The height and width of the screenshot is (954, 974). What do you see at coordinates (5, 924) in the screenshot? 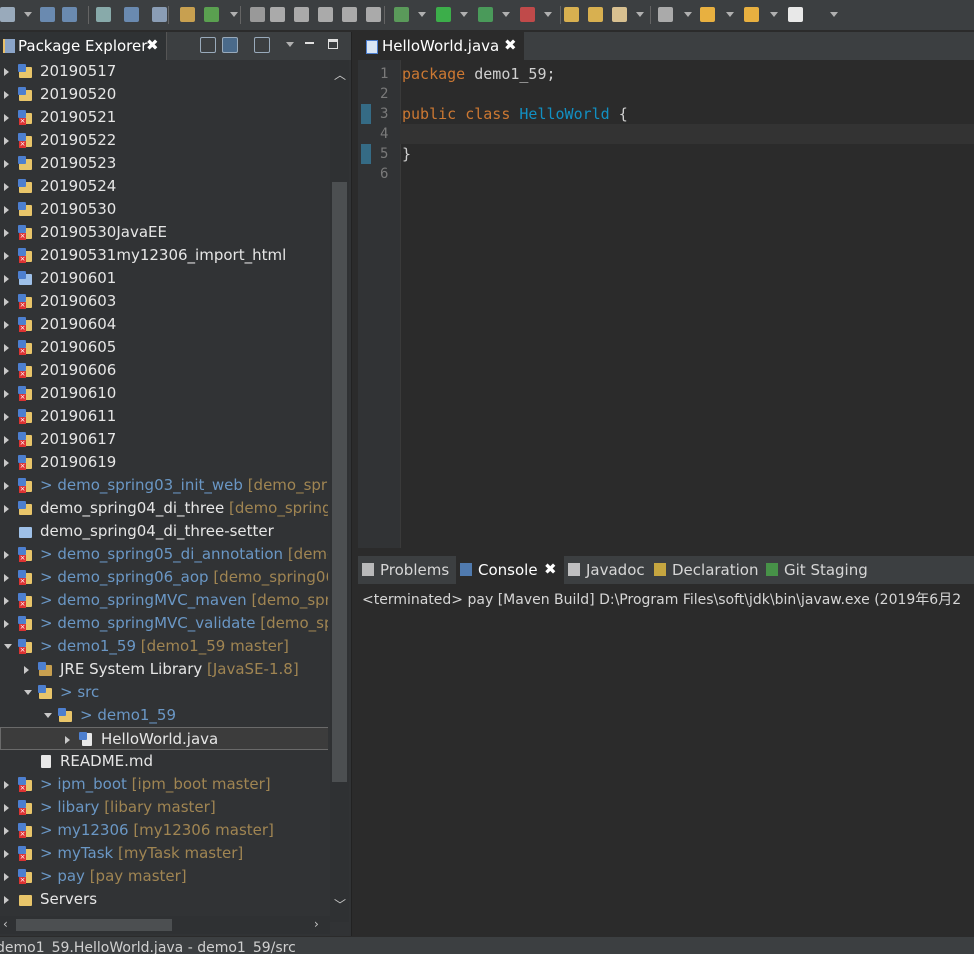
I see `scroll-left-icon: ‹` at bounding box center [5, 924].